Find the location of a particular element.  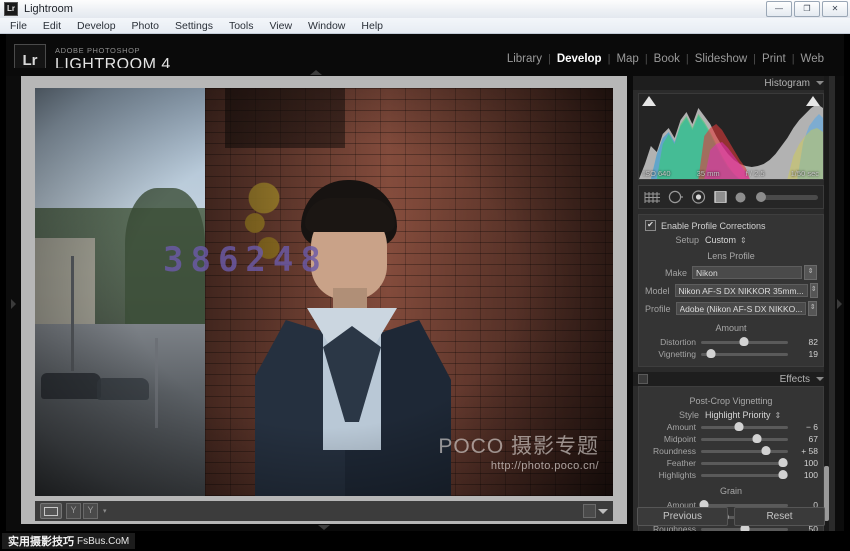

adjustment-brush-icon is located at coordinates (740, 197).